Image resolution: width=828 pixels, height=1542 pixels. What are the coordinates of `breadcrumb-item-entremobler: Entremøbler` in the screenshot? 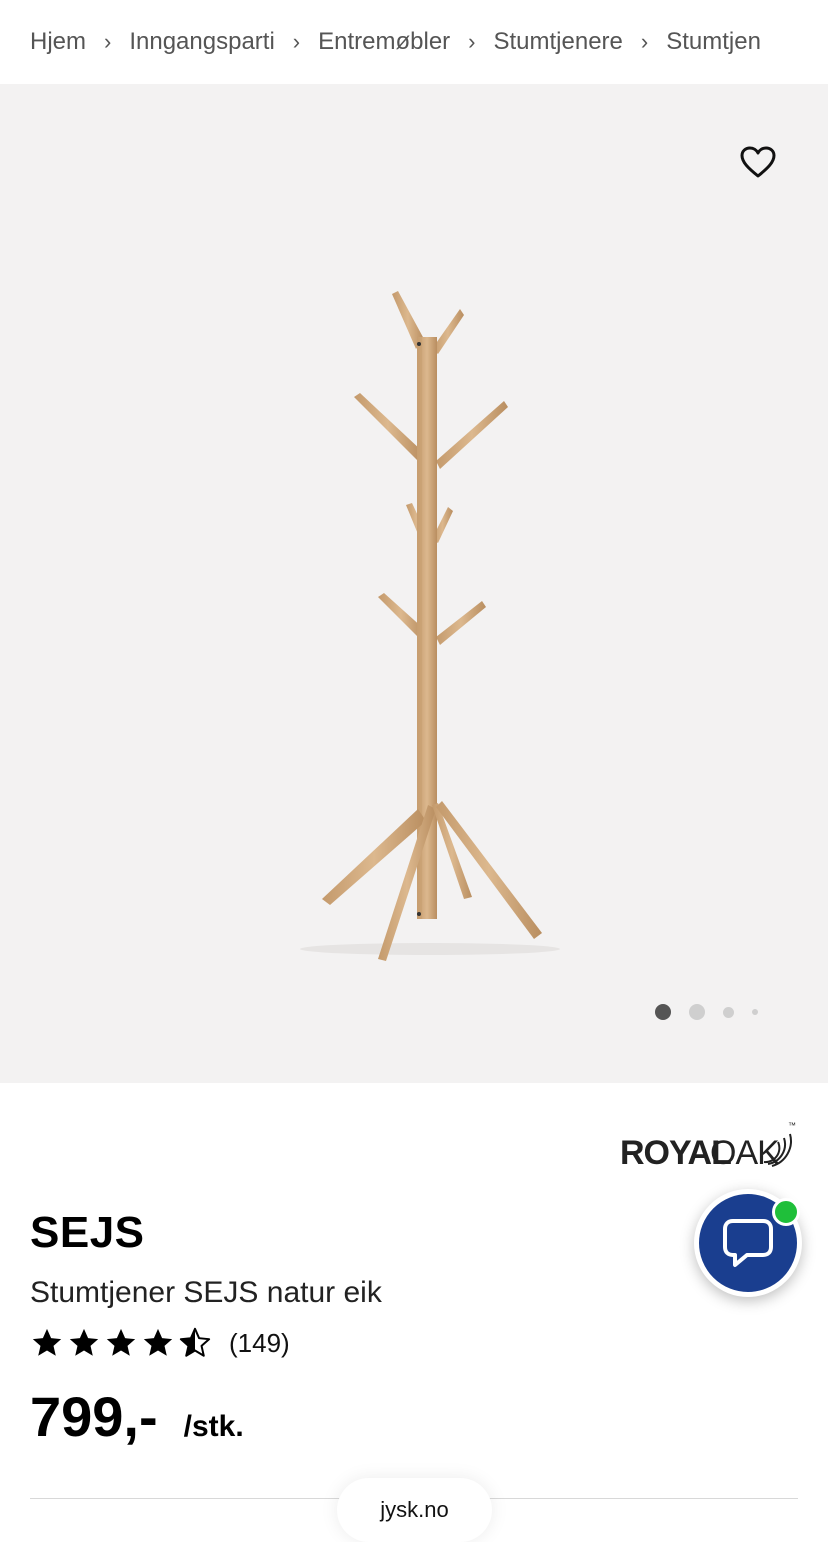 It's located at (384, 42).